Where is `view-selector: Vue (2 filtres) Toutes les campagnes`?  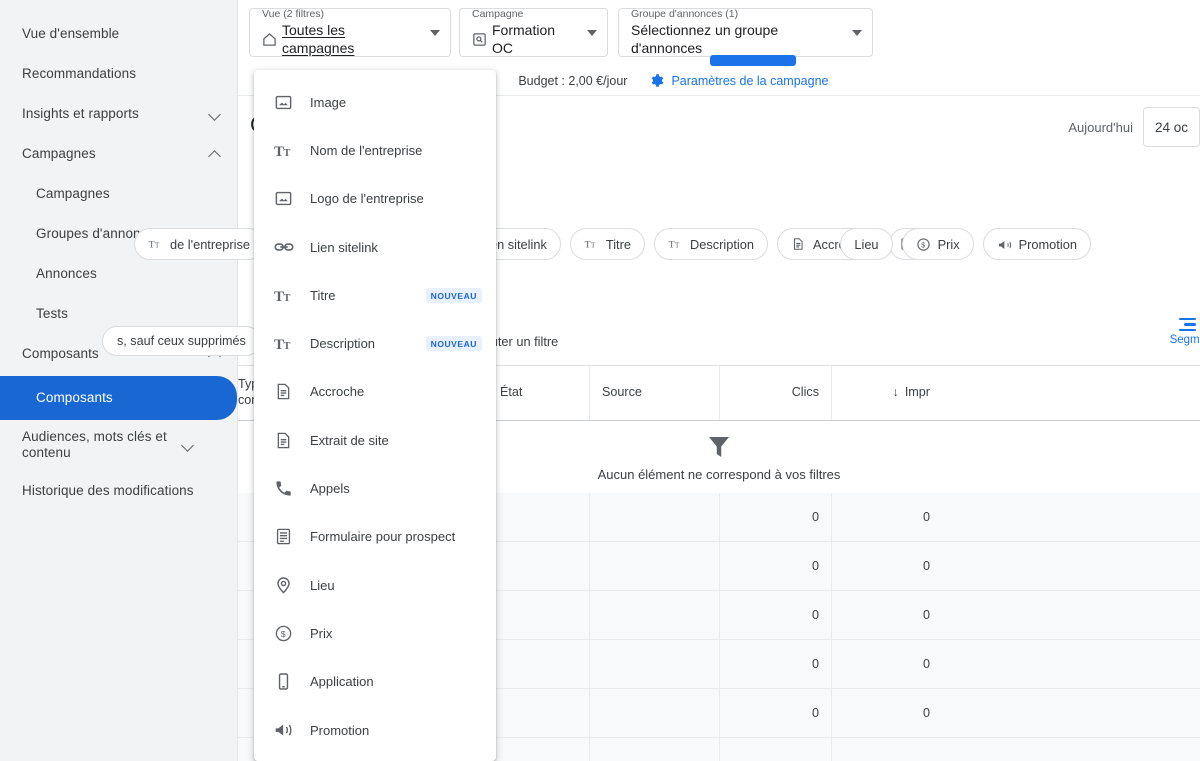
view-selector: Vue (2 filtres) Toutes les campagnes is located at coordinates (350, 32).